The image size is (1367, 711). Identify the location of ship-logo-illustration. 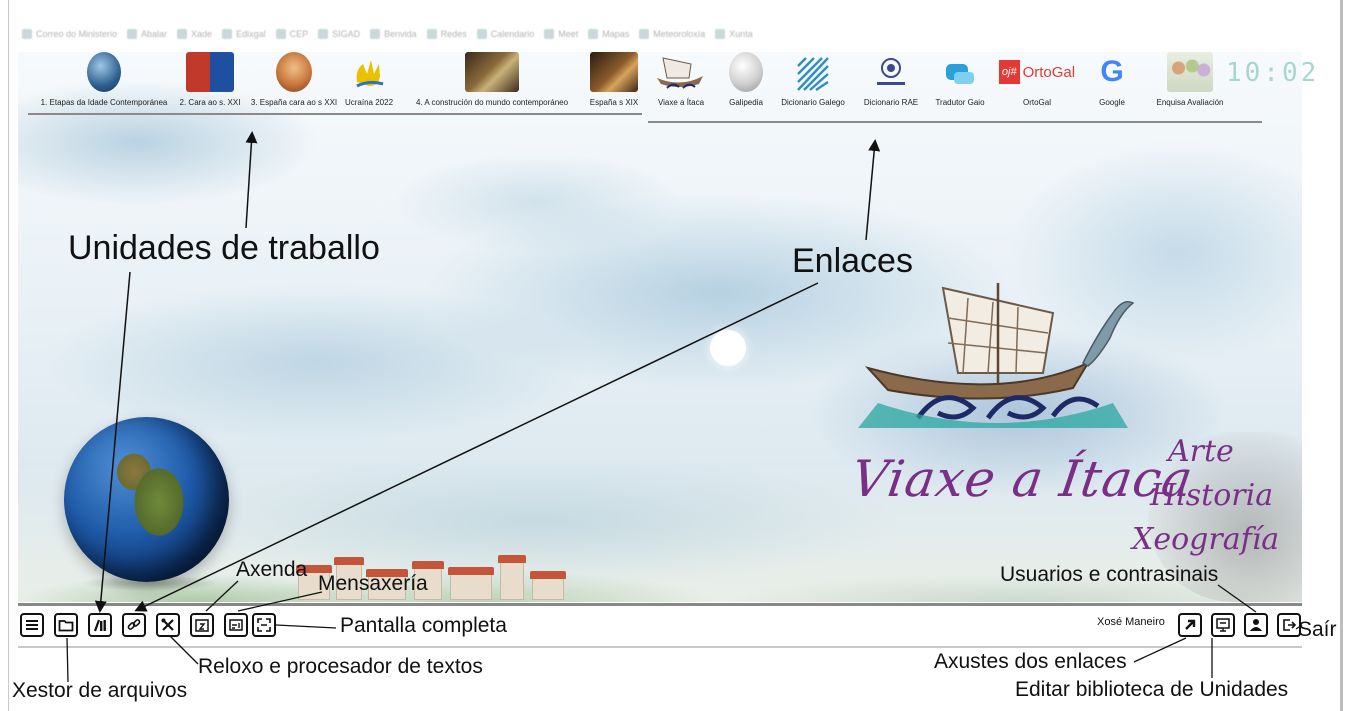
(996, 355).